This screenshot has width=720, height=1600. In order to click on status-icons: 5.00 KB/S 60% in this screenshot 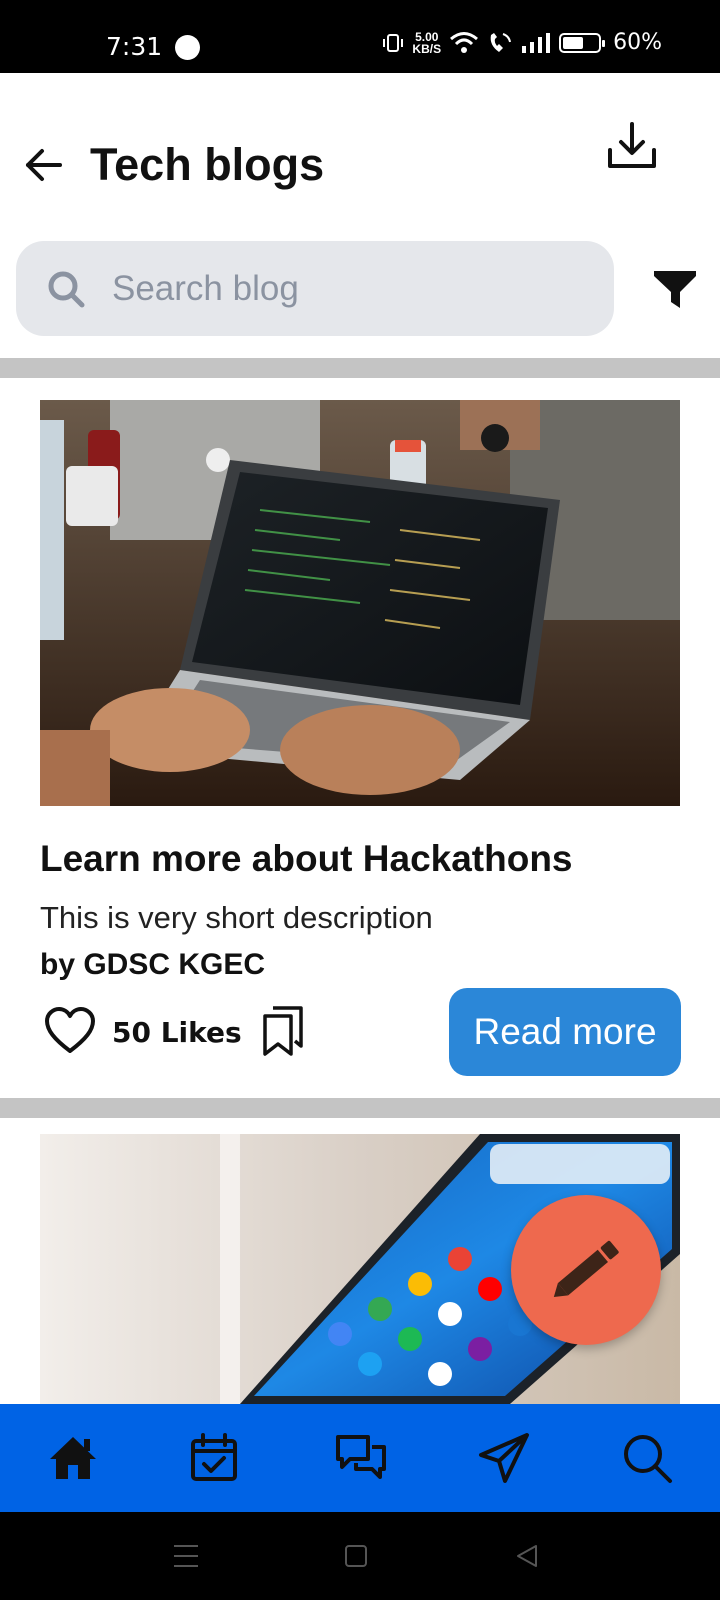, I will do `click(522, 42)`.